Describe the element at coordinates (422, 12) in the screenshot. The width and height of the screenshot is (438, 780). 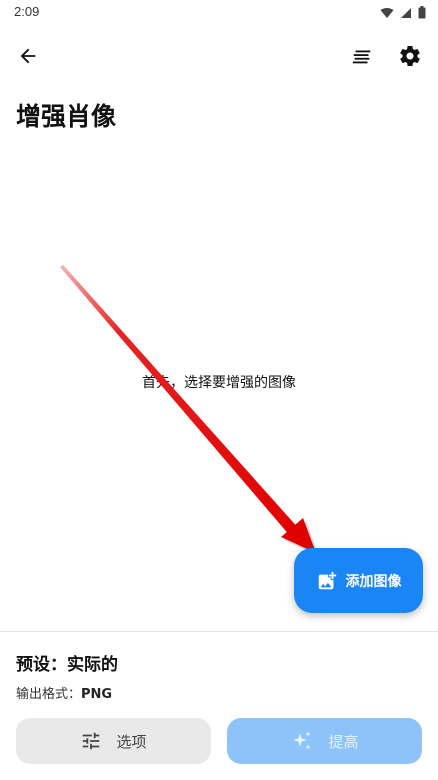
I see `battery-icon` at that location.